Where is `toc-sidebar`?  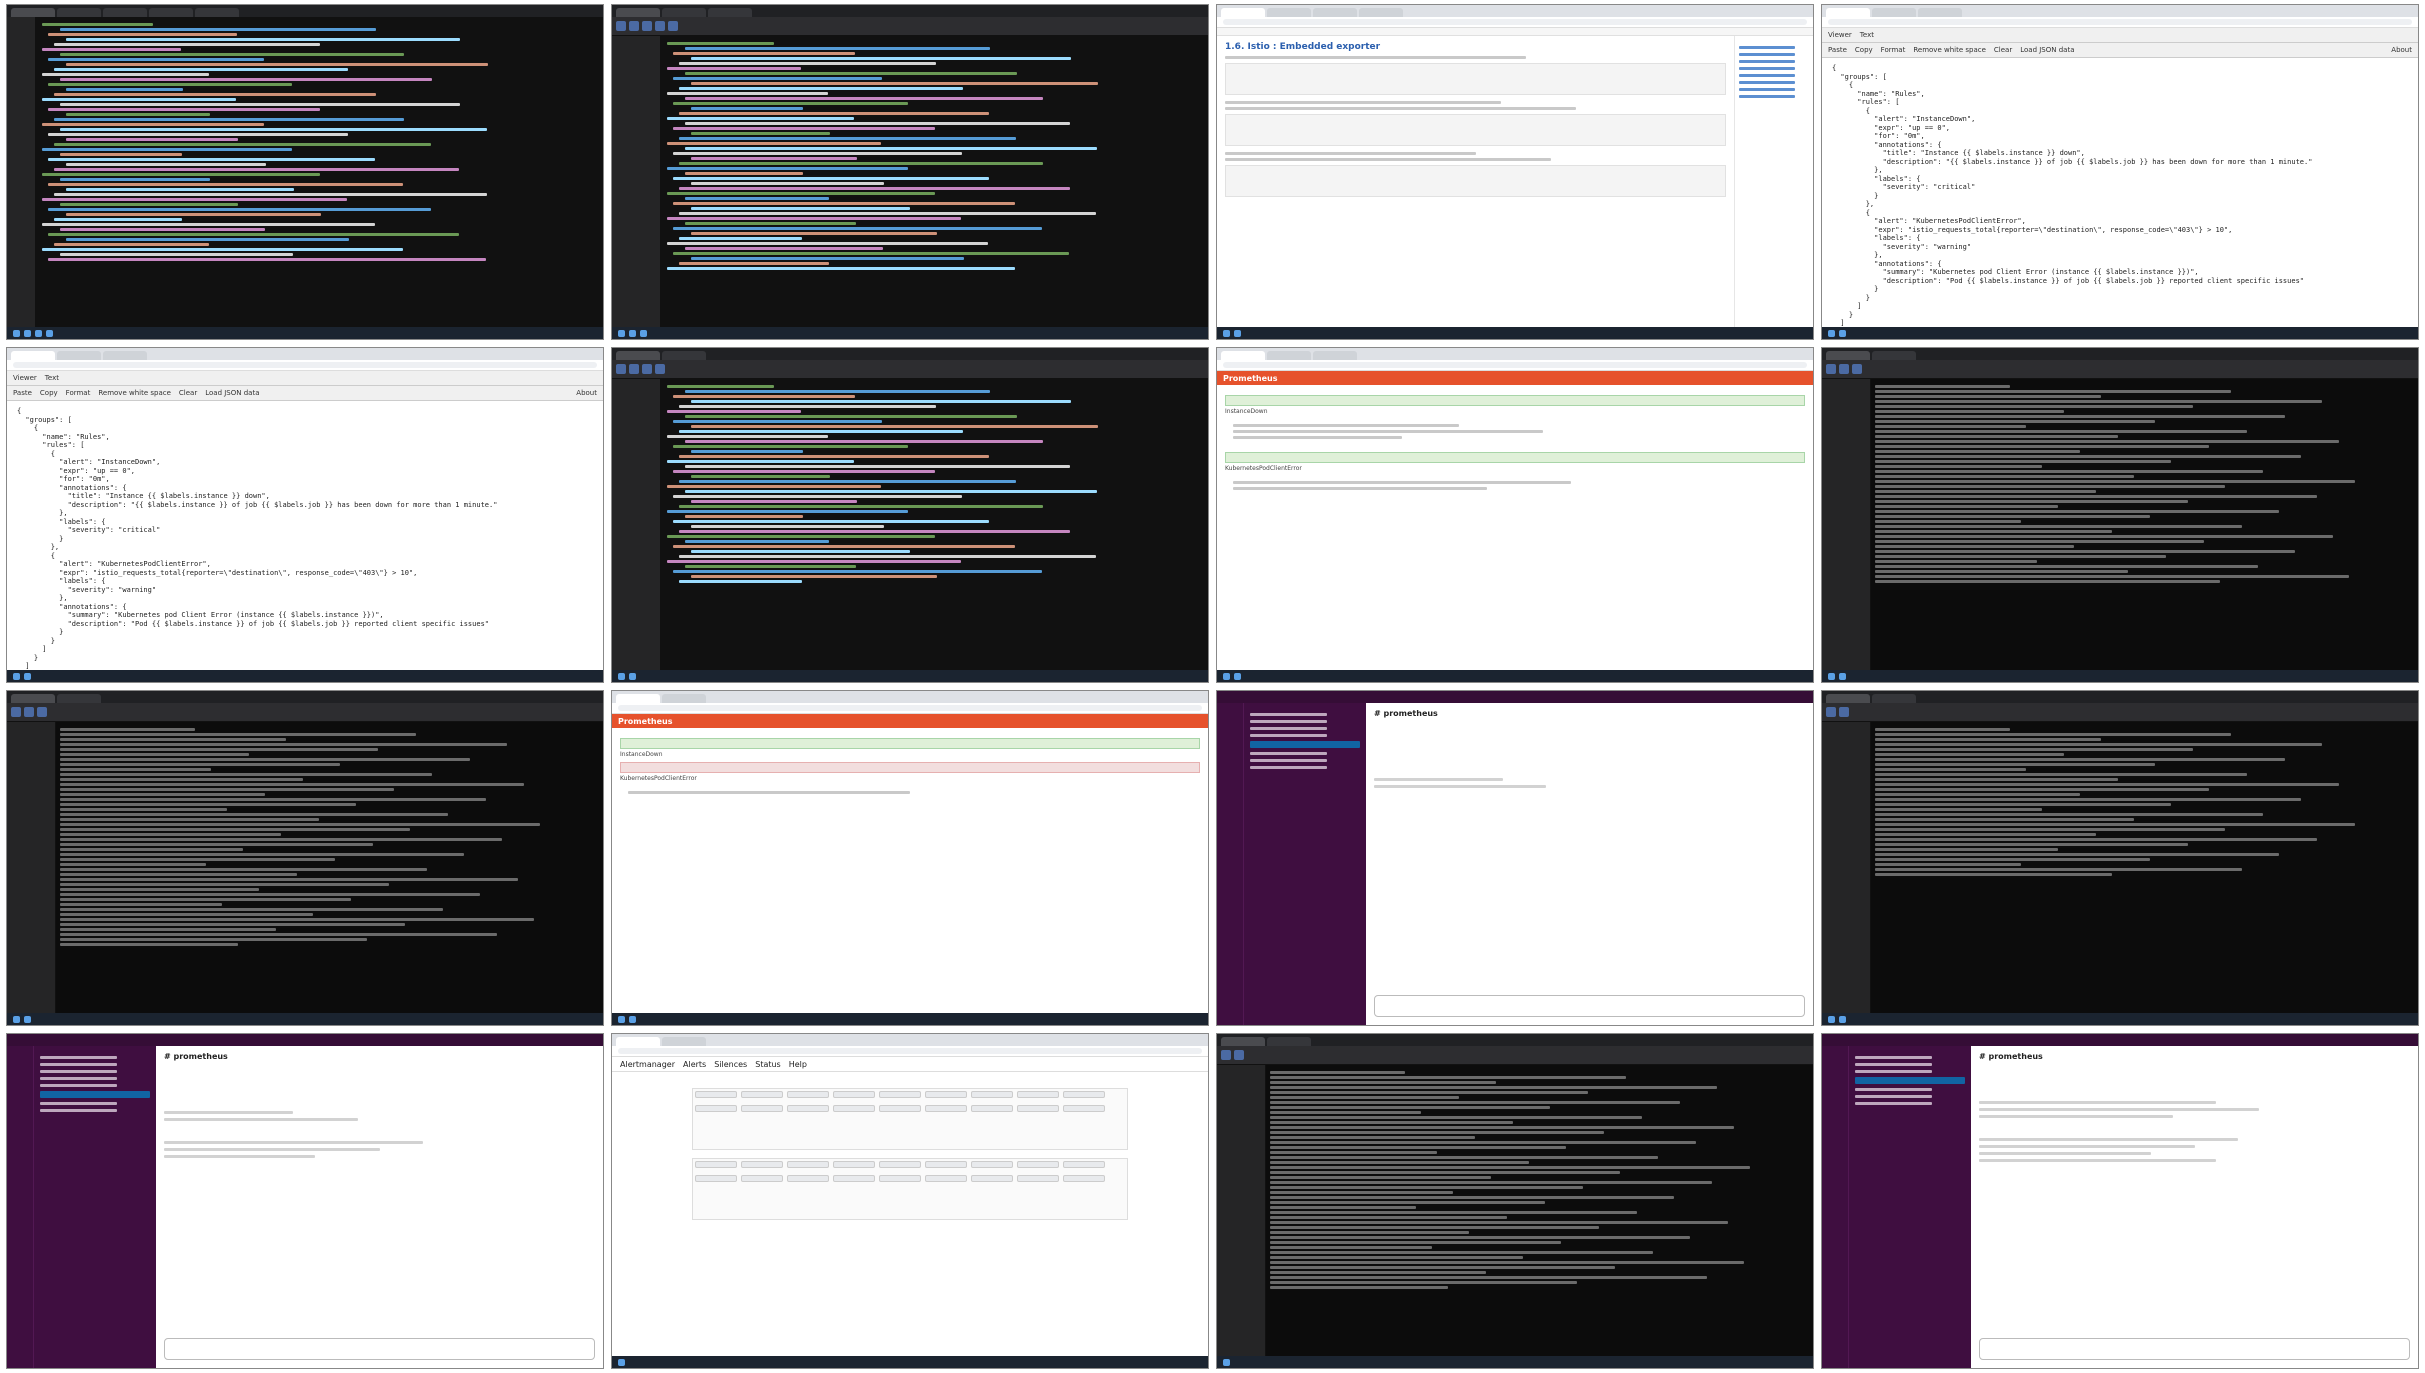 toc-sidebar is located at coordinates (1773, 181).